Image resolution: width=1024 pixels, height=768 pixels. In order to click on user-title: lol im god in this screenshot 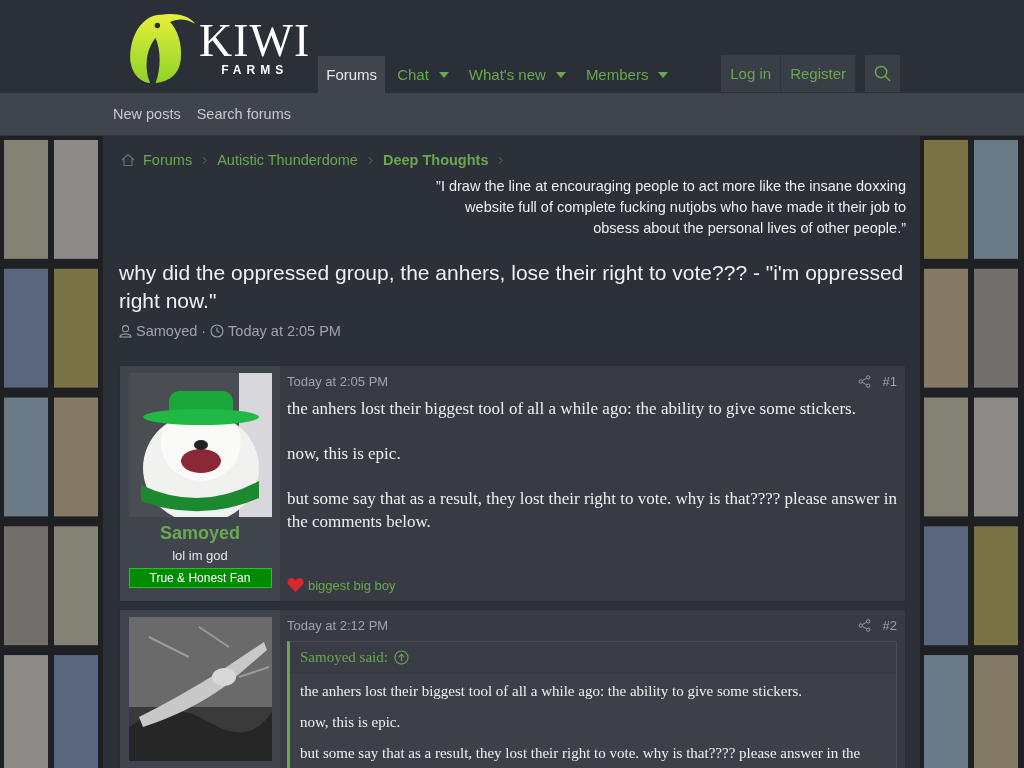, I will do `click(200, 555)`.